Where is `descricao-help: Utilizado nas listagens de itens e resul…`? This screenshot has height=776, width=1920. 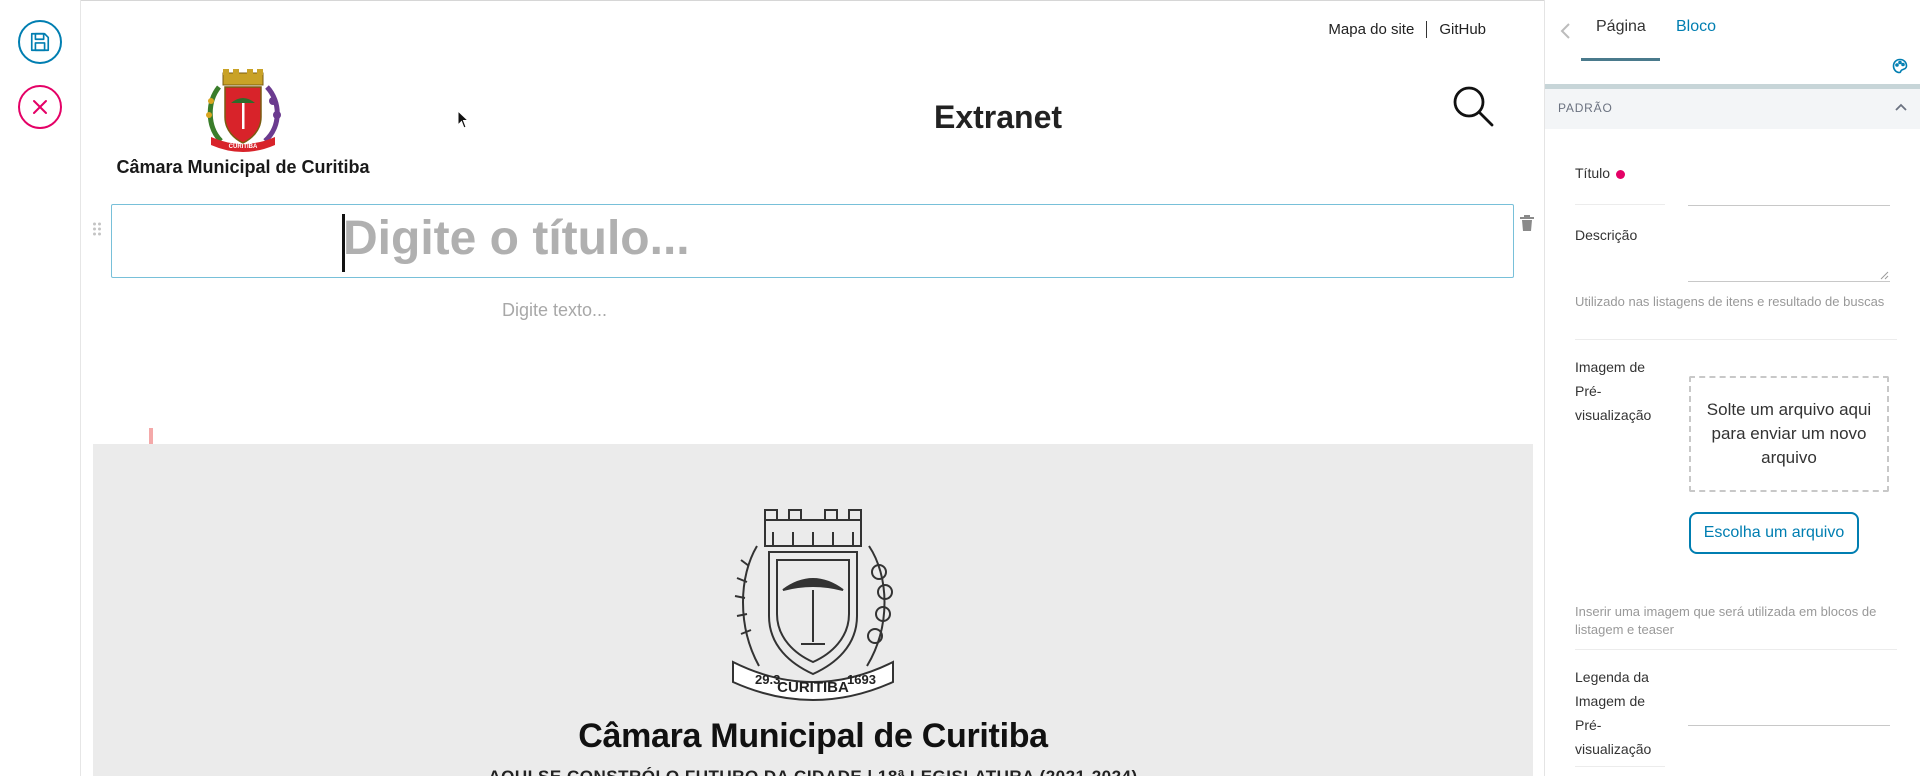
descricao-help: Utilizado nas listagens de itens e resul… is located at coordinates (1730, 301).